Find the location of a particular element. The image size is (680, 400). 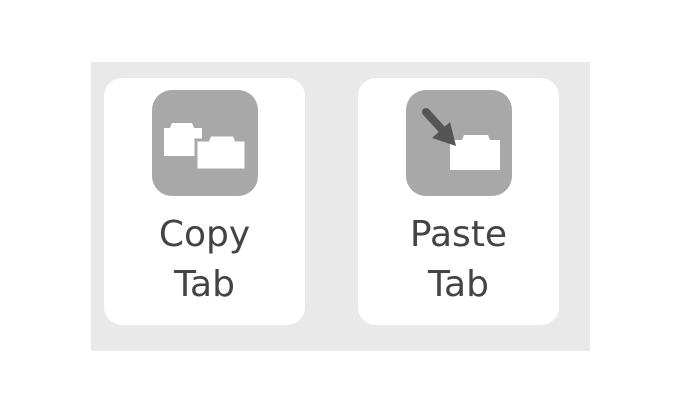

copy-tab-label: Copy Tab is located at coordinates (204, 260).